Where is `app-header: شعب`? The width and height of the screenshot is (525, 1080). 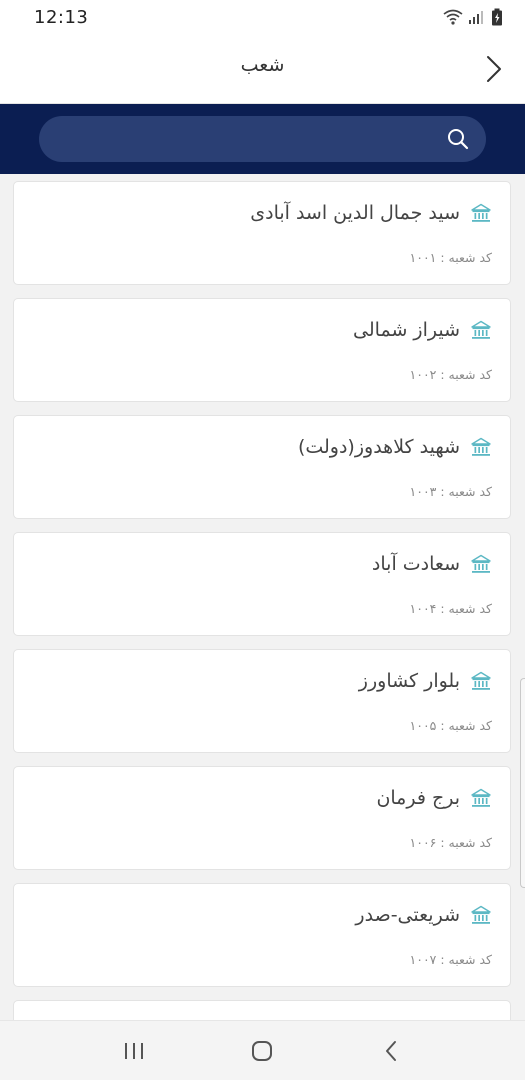
app-header: شعب is located at coordinates (262, 69).